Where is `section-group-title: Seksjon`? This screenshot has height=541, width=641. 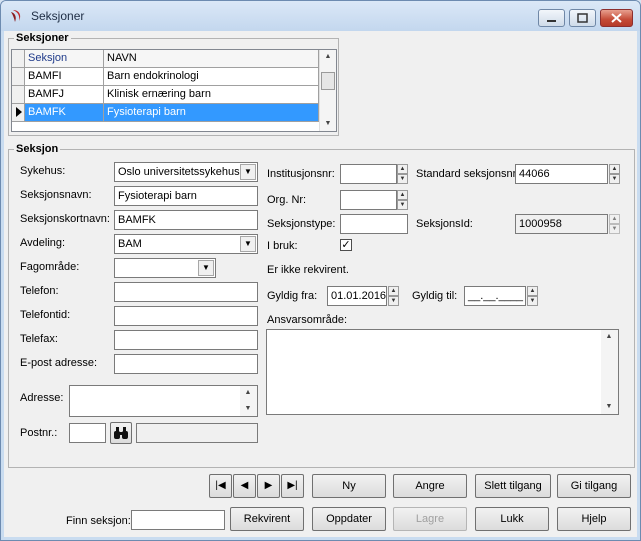 section-group-title: Seksjon is located at coordinates (37, 149).